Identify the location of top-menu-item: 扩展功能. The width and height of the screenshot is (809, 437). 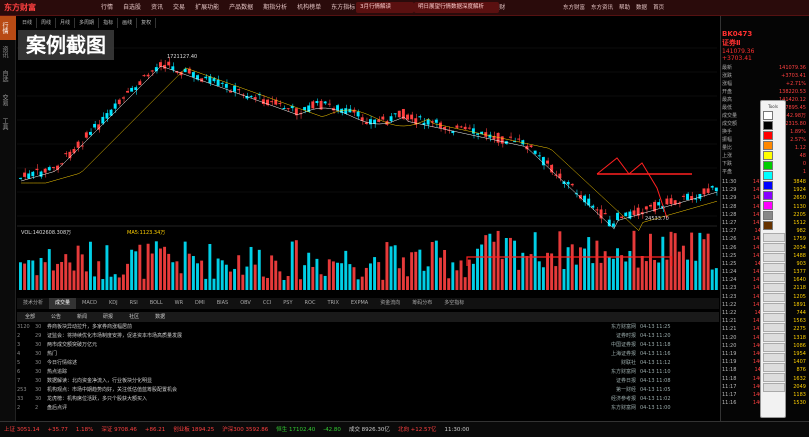
(207, 8).